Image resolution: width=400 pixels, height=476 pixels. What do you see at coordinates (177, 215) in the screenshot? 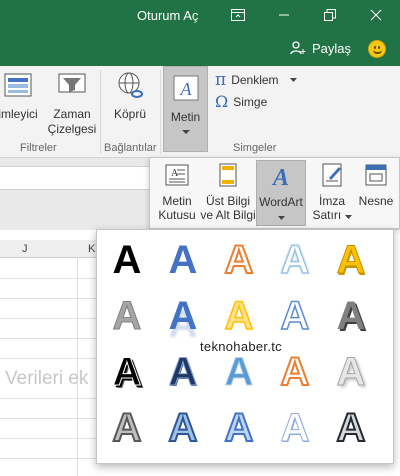
I see `text-box-label-2: Kutusu` at bounding box center [177, 215].